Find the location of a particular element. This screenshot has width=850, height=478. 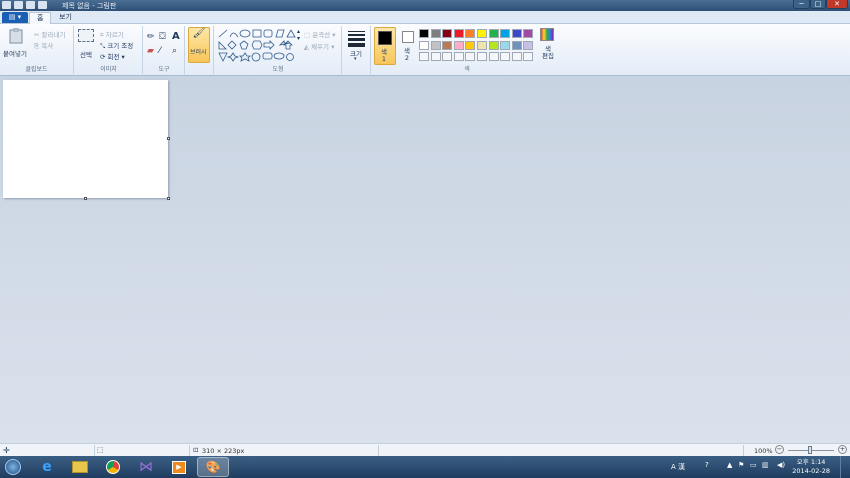

taskbar-paint: 🎨 is located at coordinates (213, 467).